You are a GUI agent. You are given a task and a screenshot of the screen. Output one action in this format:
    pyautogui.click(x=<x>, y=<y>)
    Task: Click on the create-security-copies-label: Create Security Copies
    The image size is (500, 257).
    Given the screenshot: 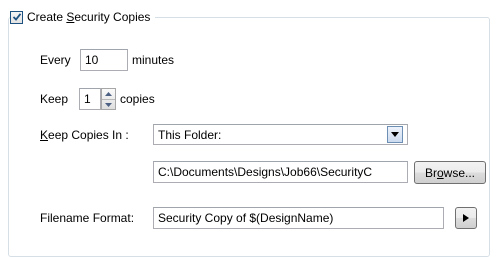 What is the action you would take?
    pyautogui.click(x=89, y=17)
    